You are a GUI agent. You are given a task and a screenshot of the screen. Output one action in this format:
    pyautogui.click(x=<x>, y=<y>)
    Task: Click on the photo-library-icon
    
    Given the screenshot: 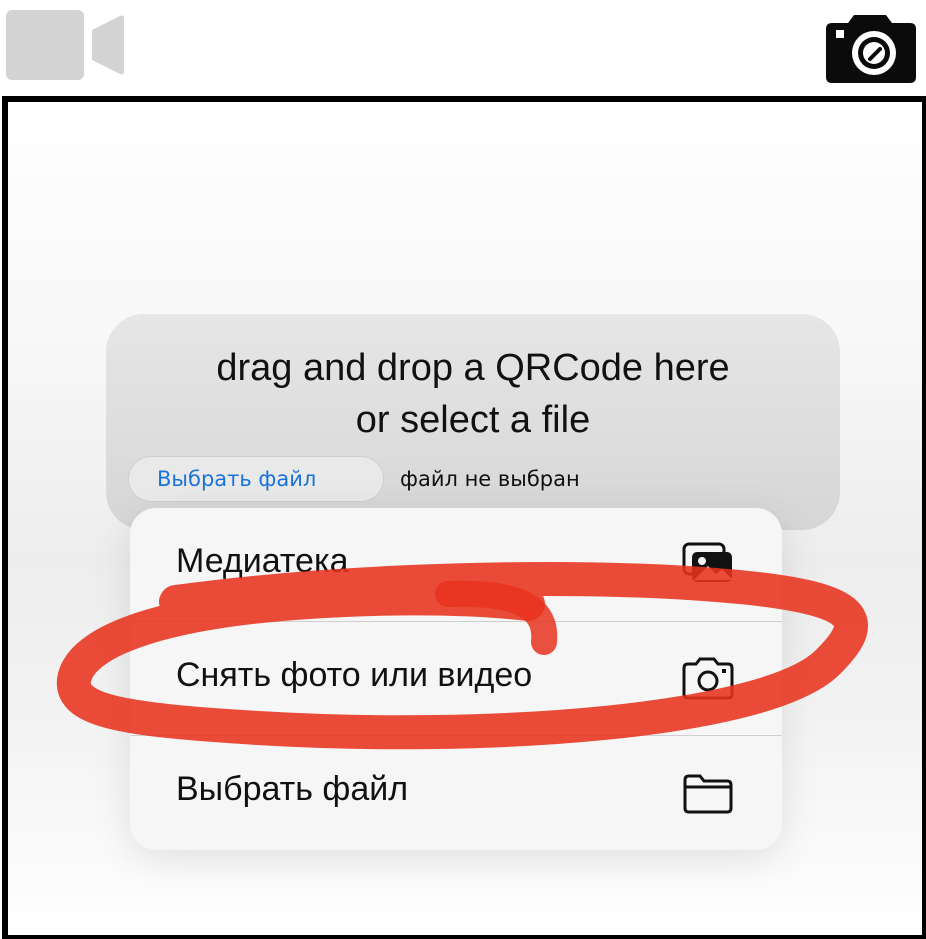 What is the action you would take?
    pyautogui.click(x=708, y=564)
    